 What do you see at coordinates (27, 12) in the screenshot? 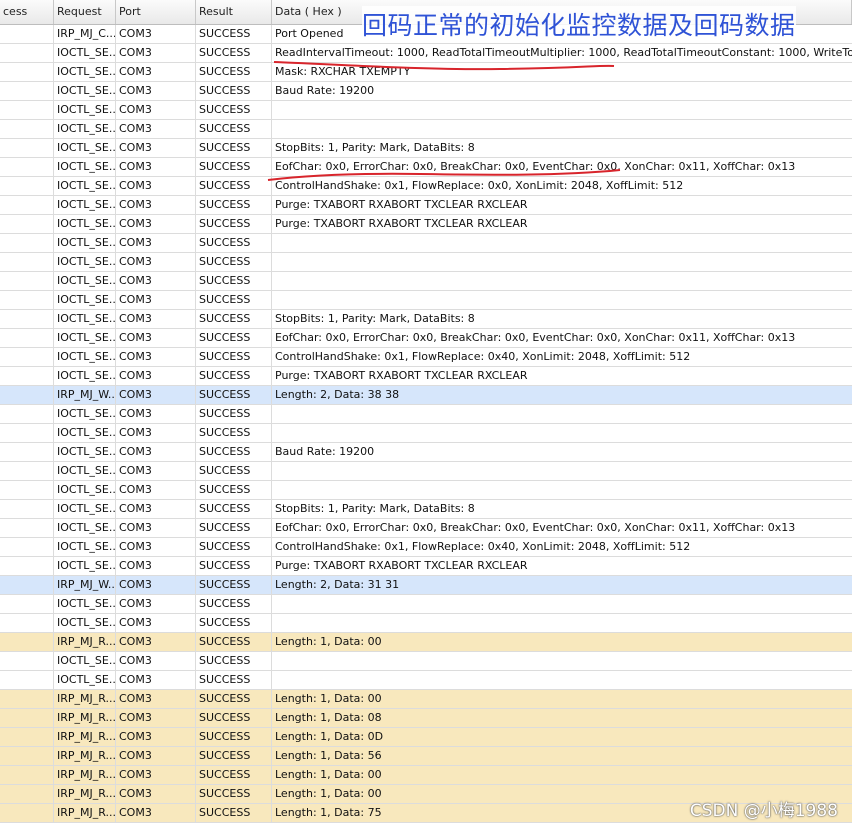
I see `column-header-process: cess` at bounding box center [27, 12].